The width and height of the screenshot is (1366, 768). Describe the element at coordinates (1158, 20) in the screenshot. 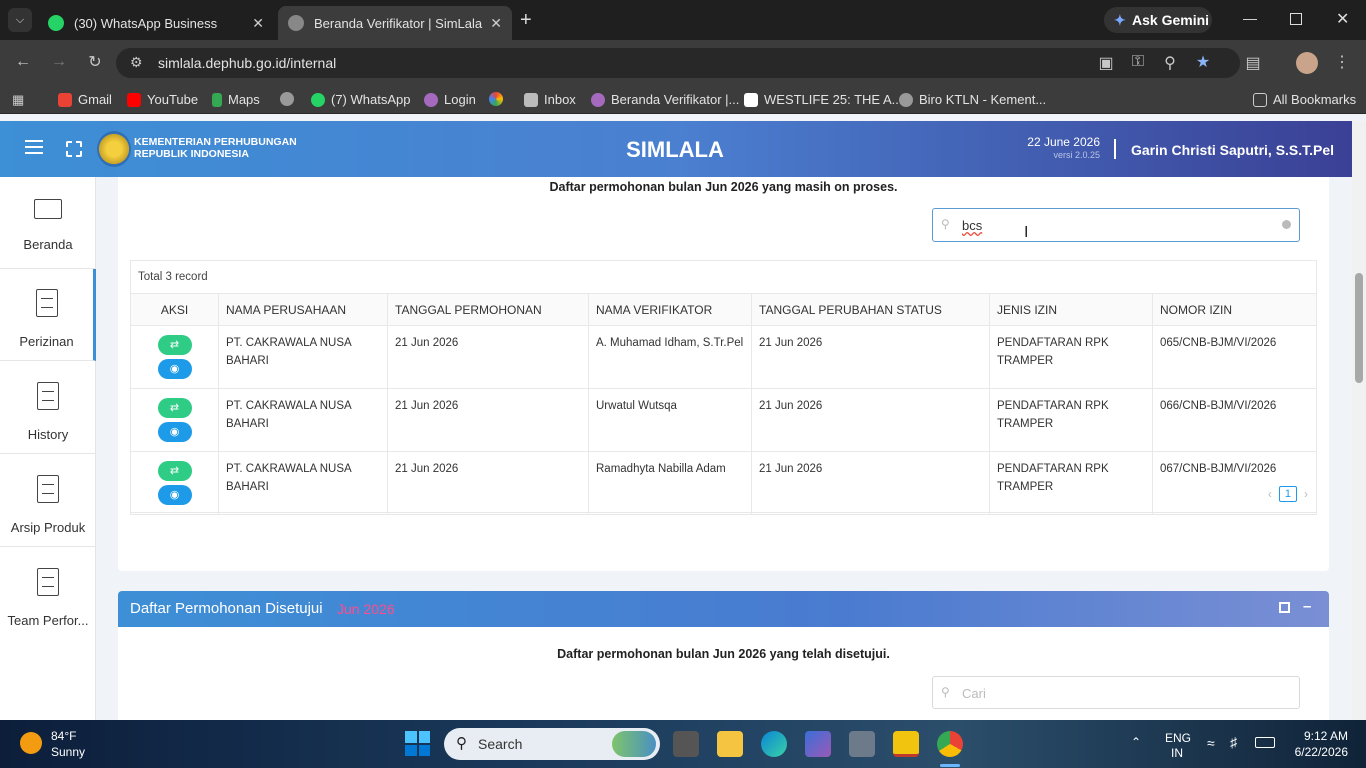

I see `ask-gemini-button: ✦ Ask Gemini` at that location.